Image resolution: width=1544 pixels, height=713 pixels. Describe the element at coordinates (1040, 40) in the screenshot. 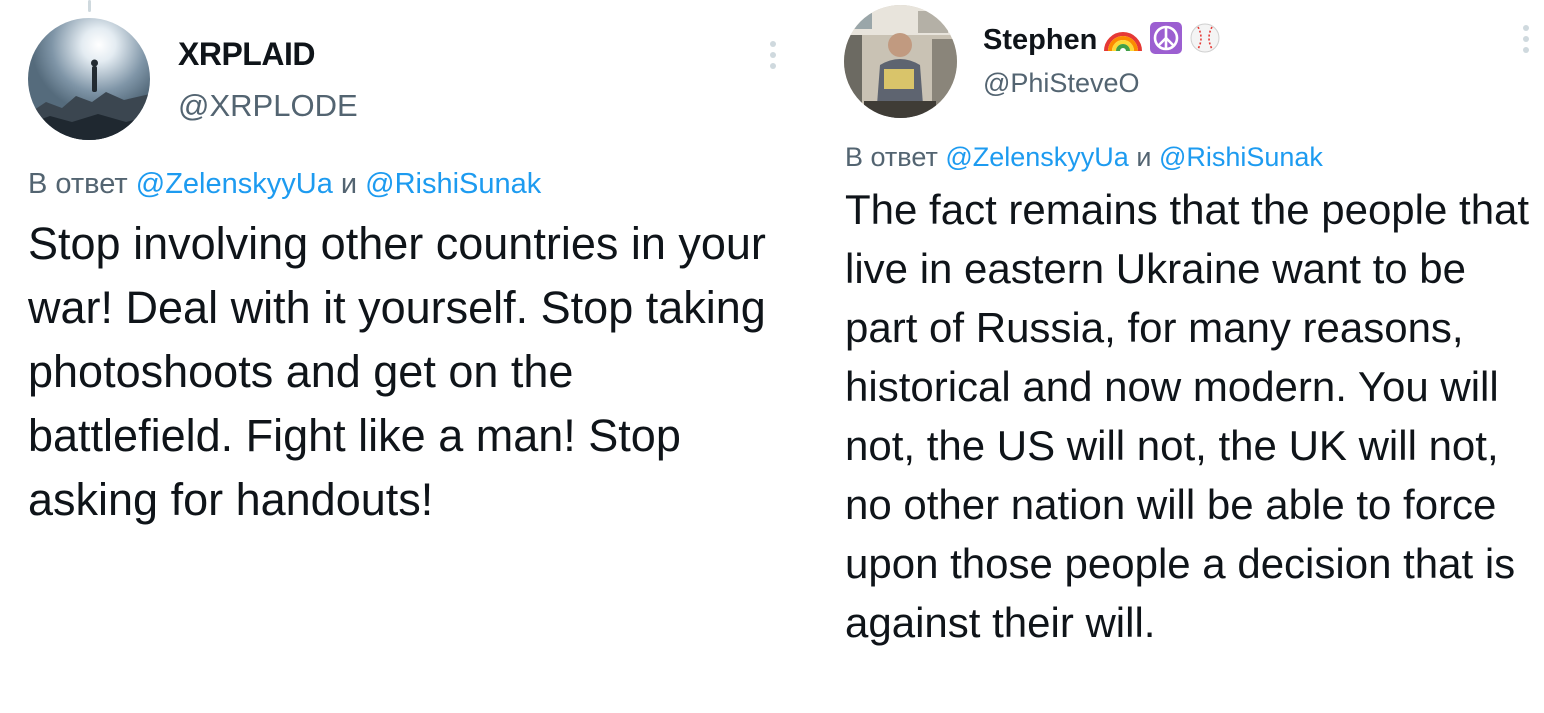

I see `display-name: Stephen` at that location.